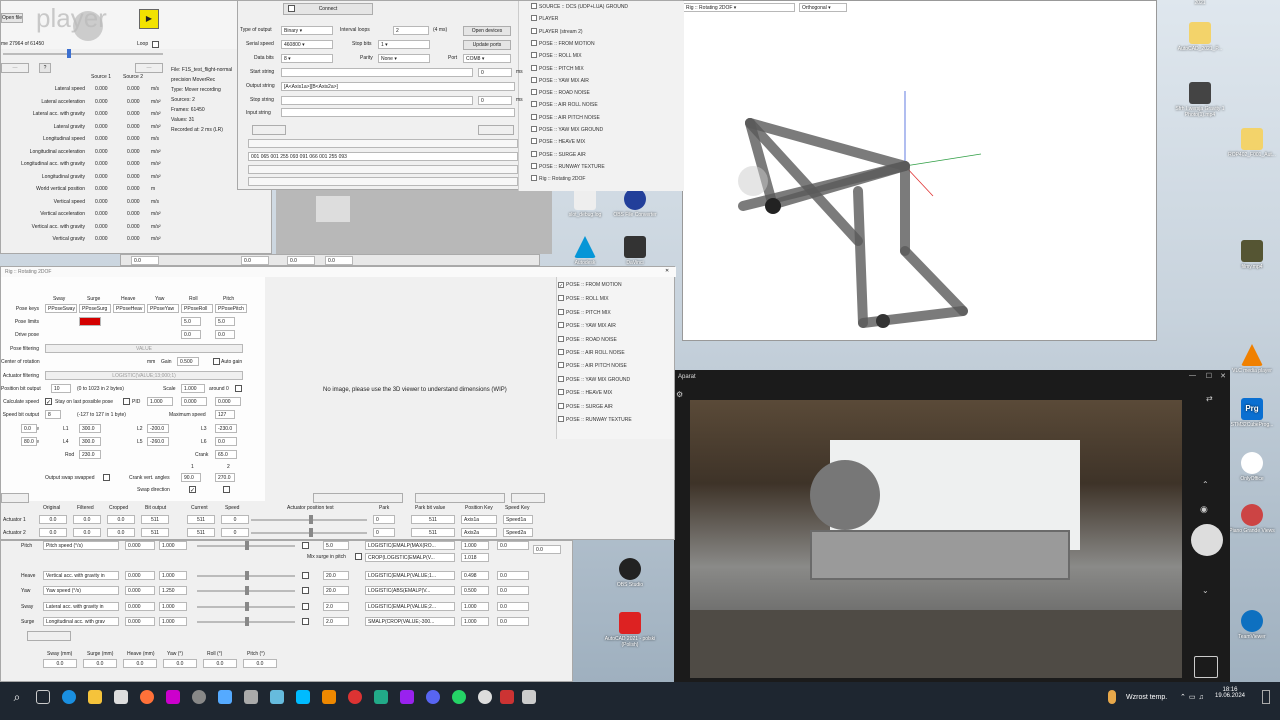 This screenshot has height=720, width=1280. I want to click on pitch-limit-input: 5.0, so click(225, 321).